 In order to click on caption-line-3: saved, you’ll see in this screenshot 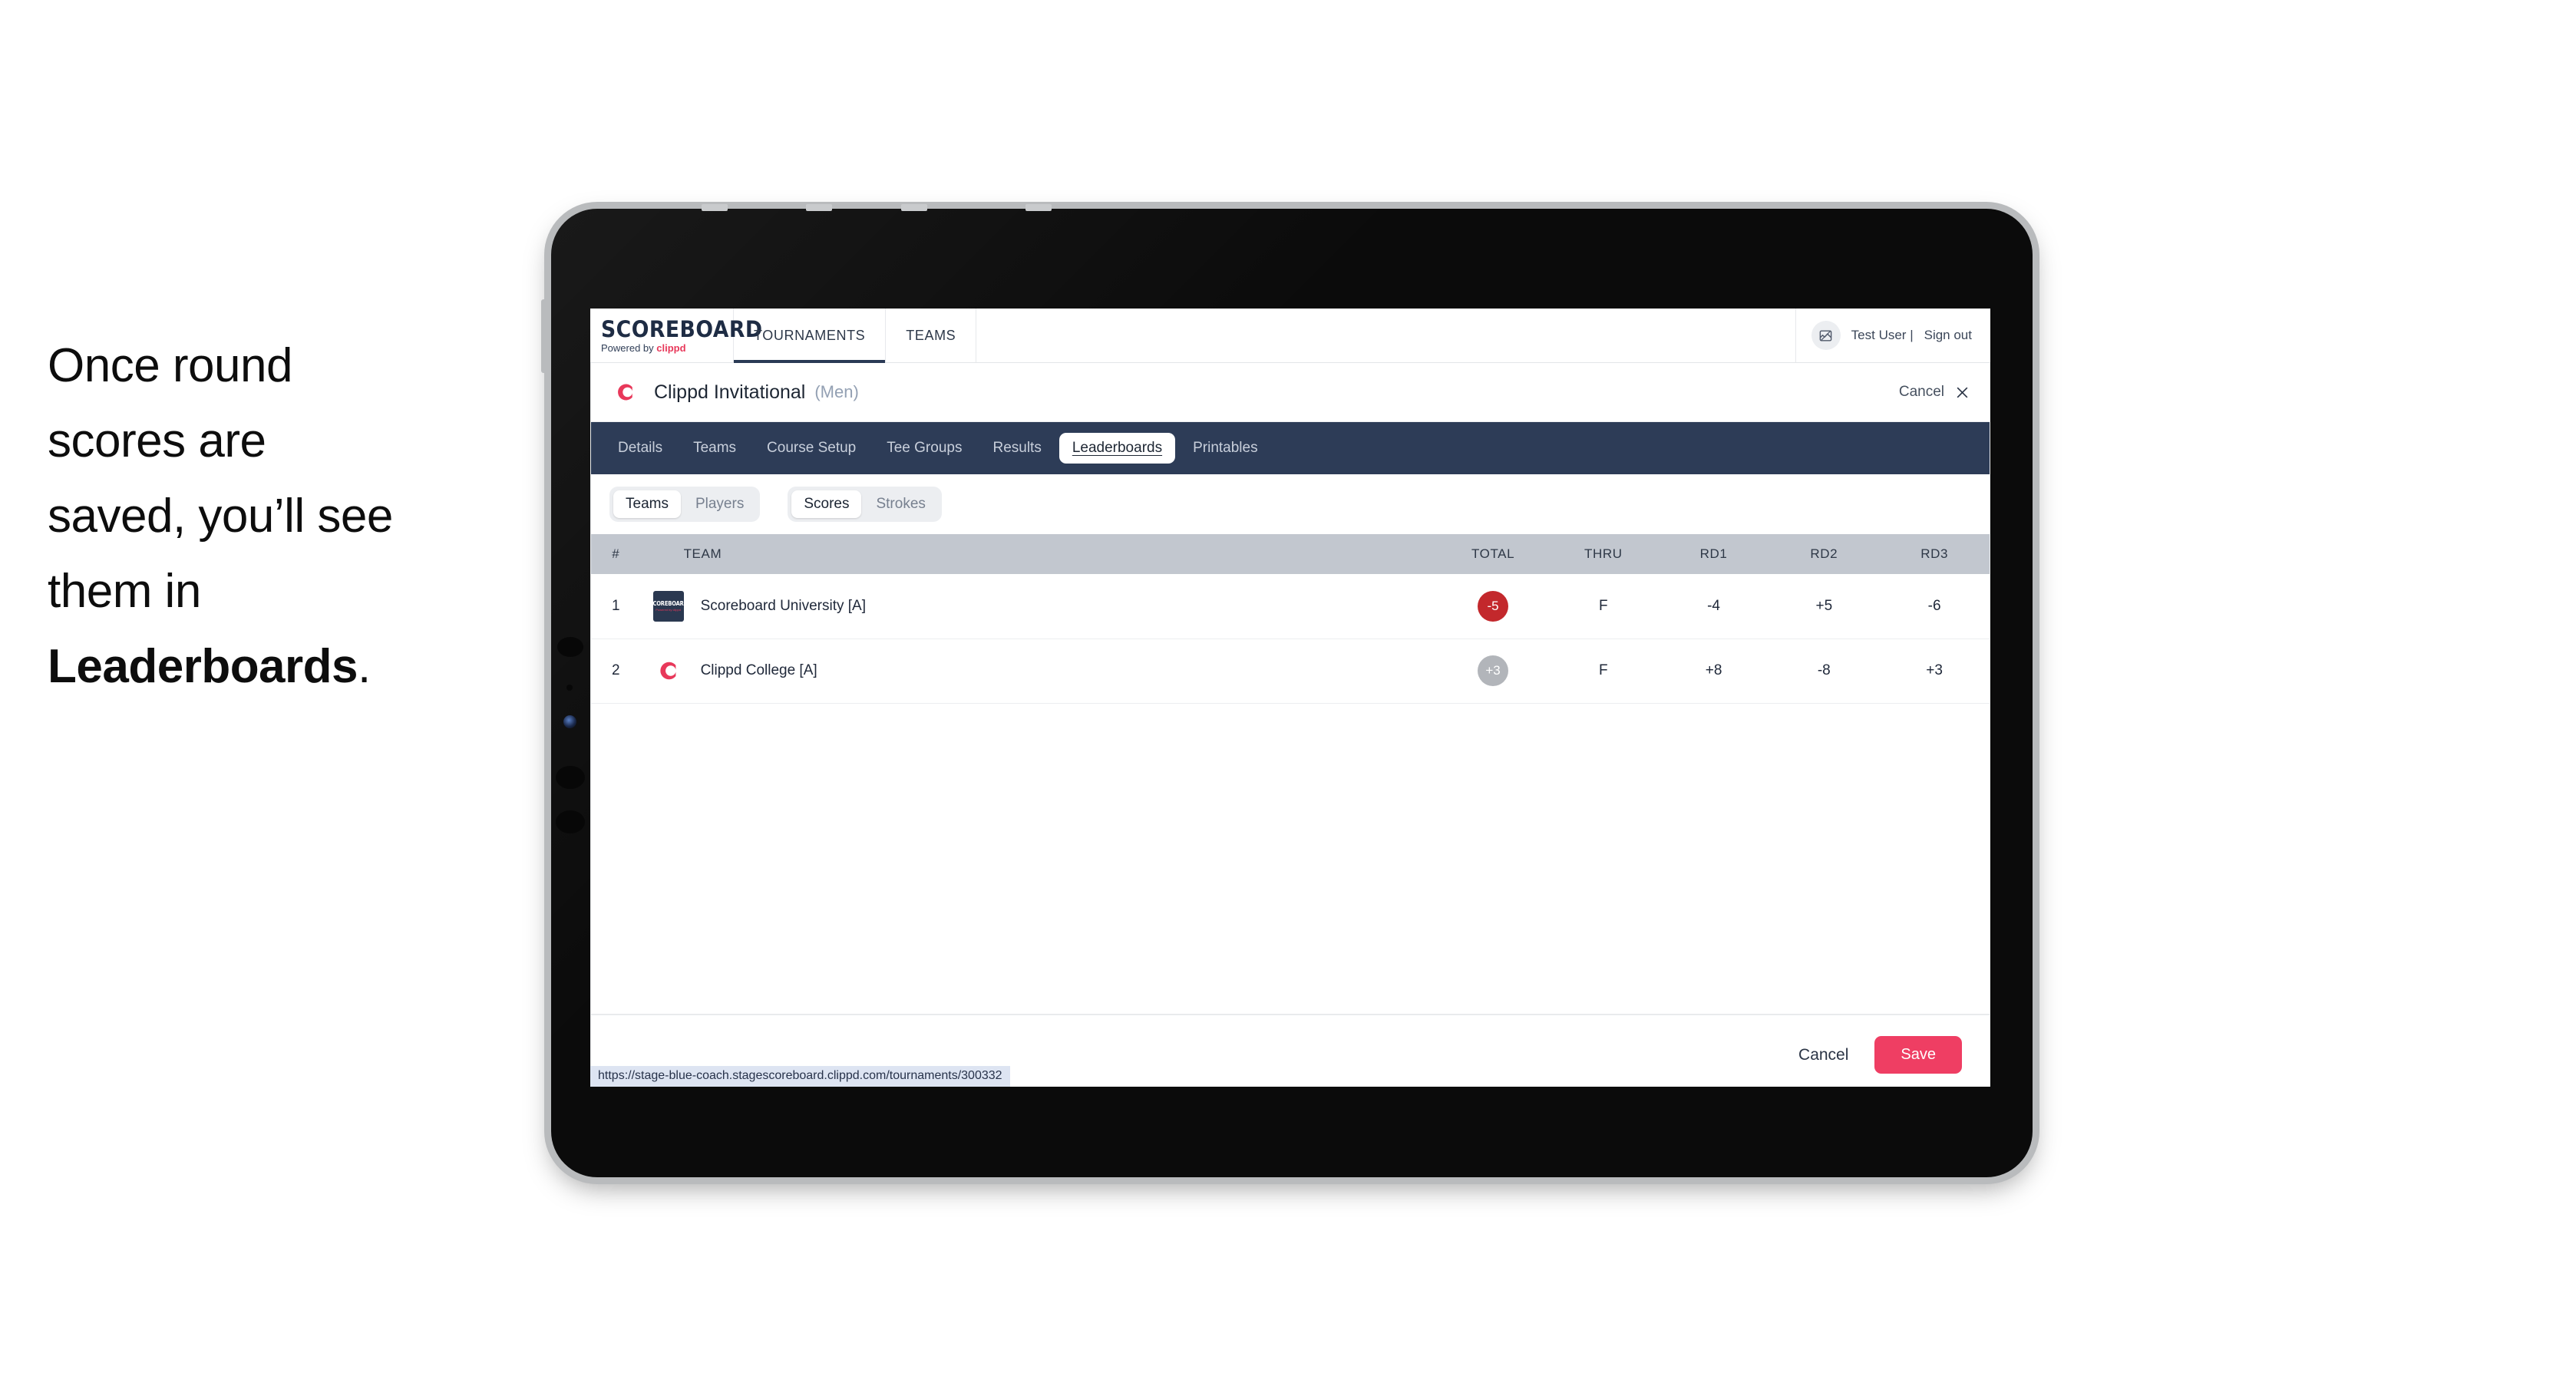, I will do `click(221, 516)`.